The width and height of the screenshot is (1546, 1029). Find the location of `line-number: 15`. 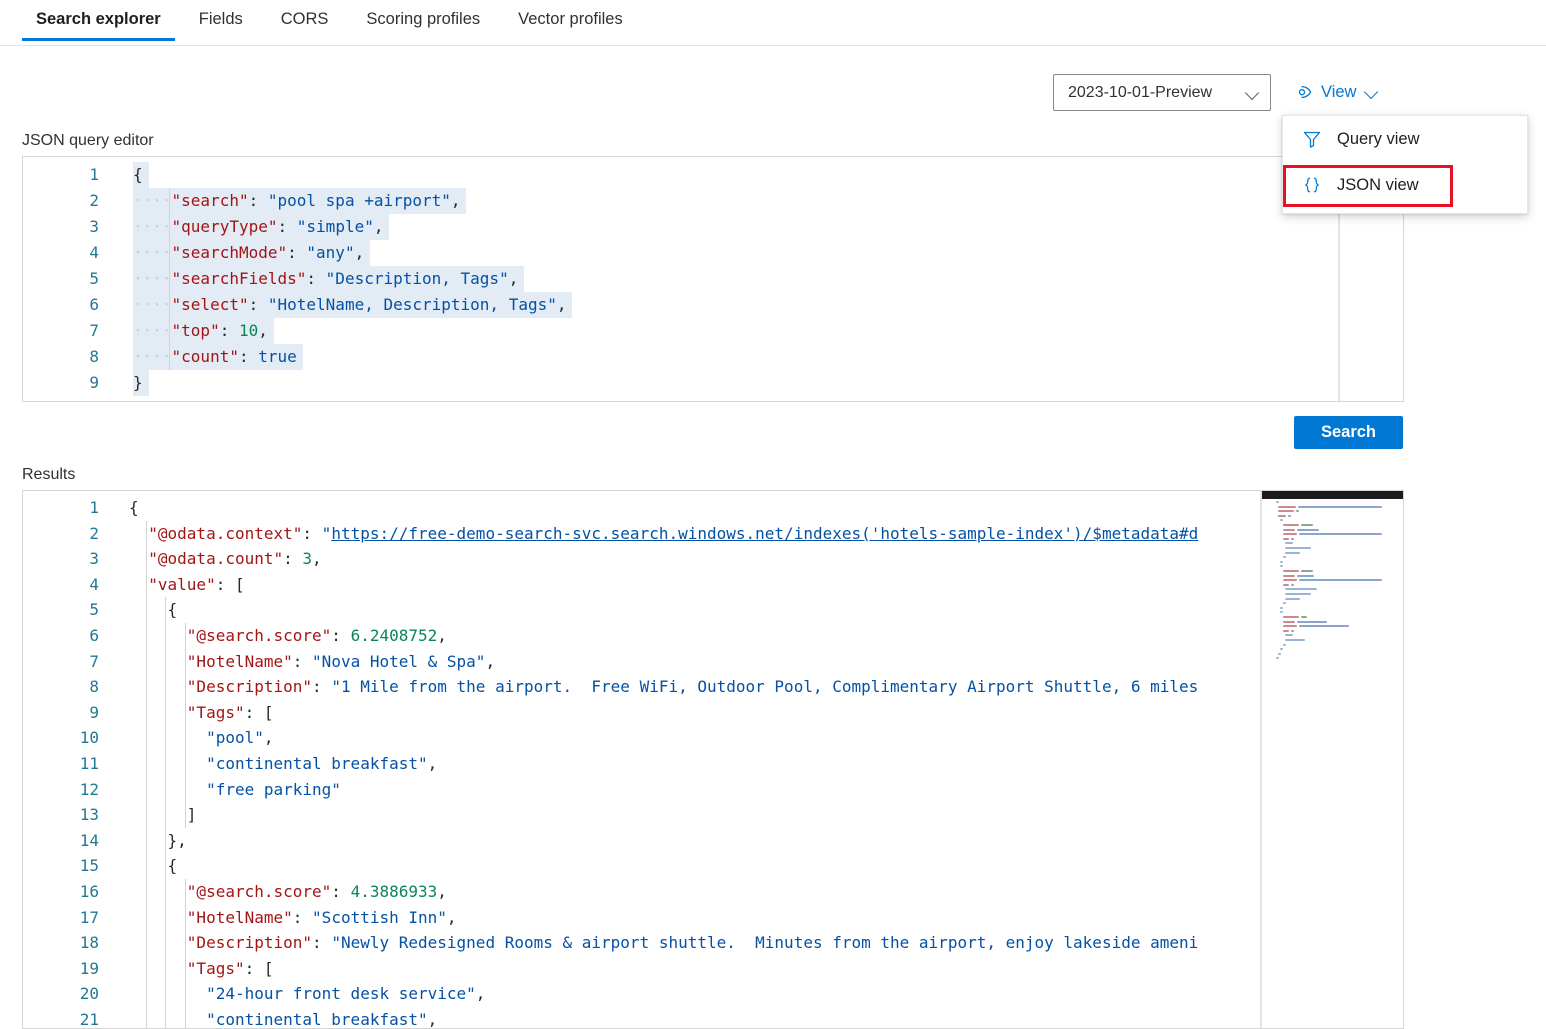

line-number: 15 is located at coordinates (89, 866).